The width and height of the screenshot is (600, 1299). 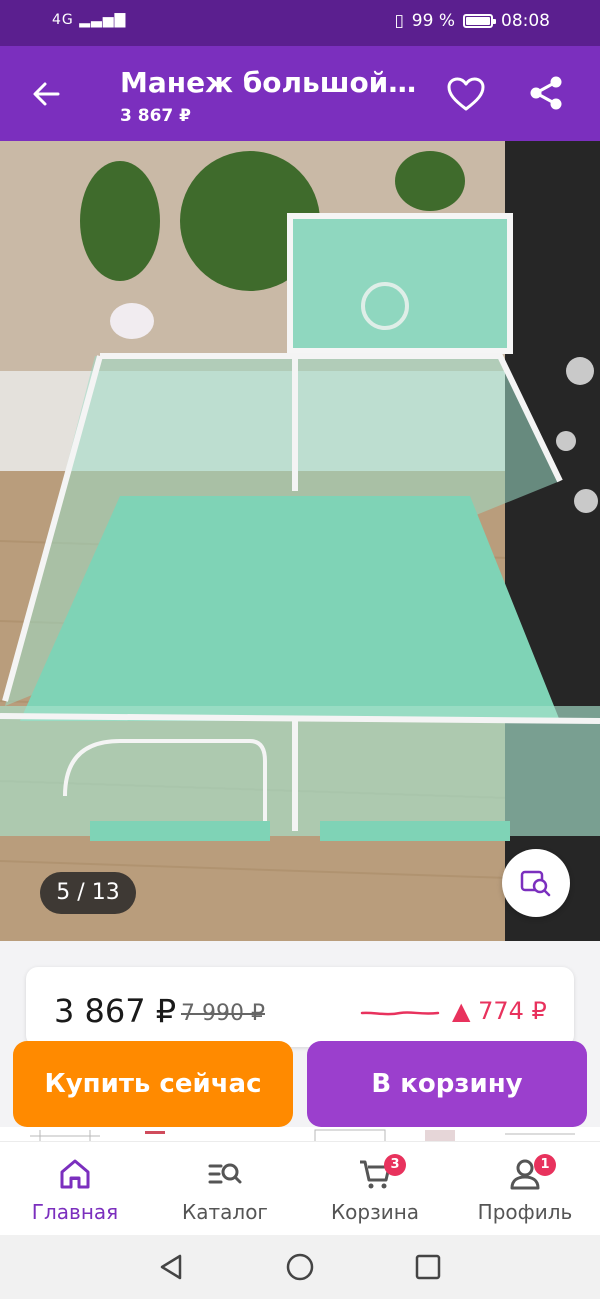 What do you see at coordinates (447, 1084) in the screenshot?
I see `add-to-cart-button: В корзину` at bounding box center [447, 1084].